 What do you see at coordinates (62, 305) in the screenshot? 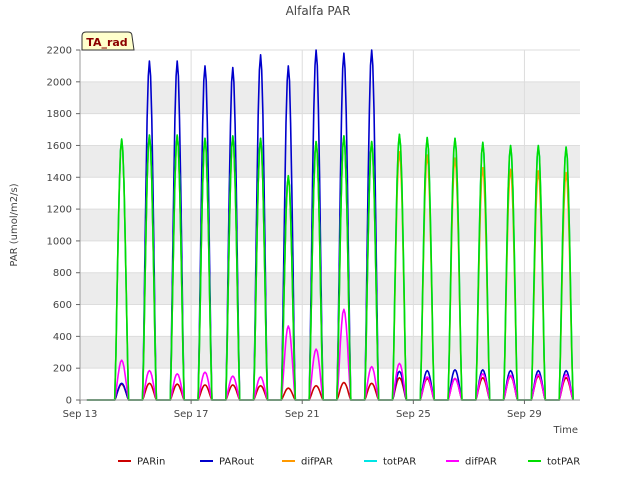
I see `y-tick-label: 600` at bounding box center [62, 305].